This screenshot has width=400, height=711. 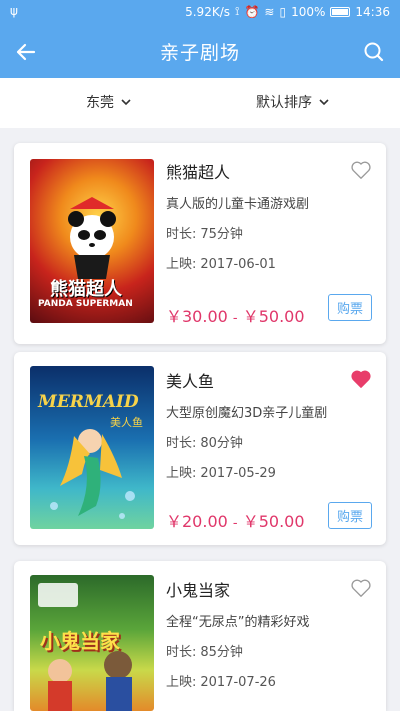 I want to click on poster-image: 熊猫超人 PANDA SUPERMAN, so click(x=92, y=241).